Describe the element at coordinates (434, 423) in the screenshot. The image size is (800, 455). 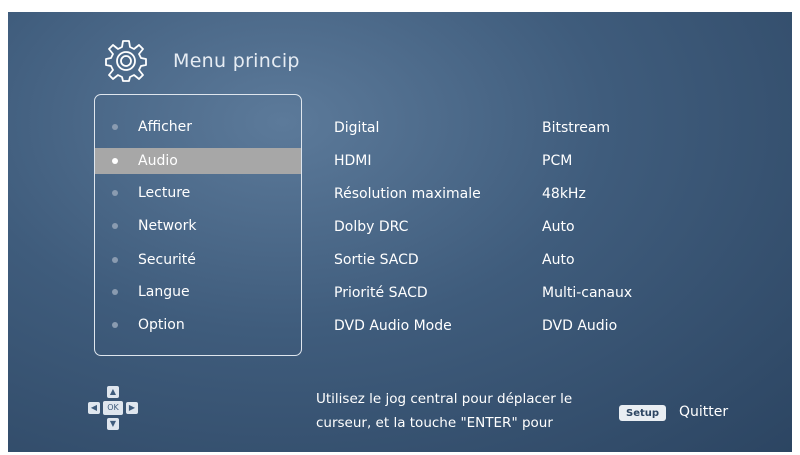
I see `help-line-2: curseur, et la touche "ENTER" pour` at that location.